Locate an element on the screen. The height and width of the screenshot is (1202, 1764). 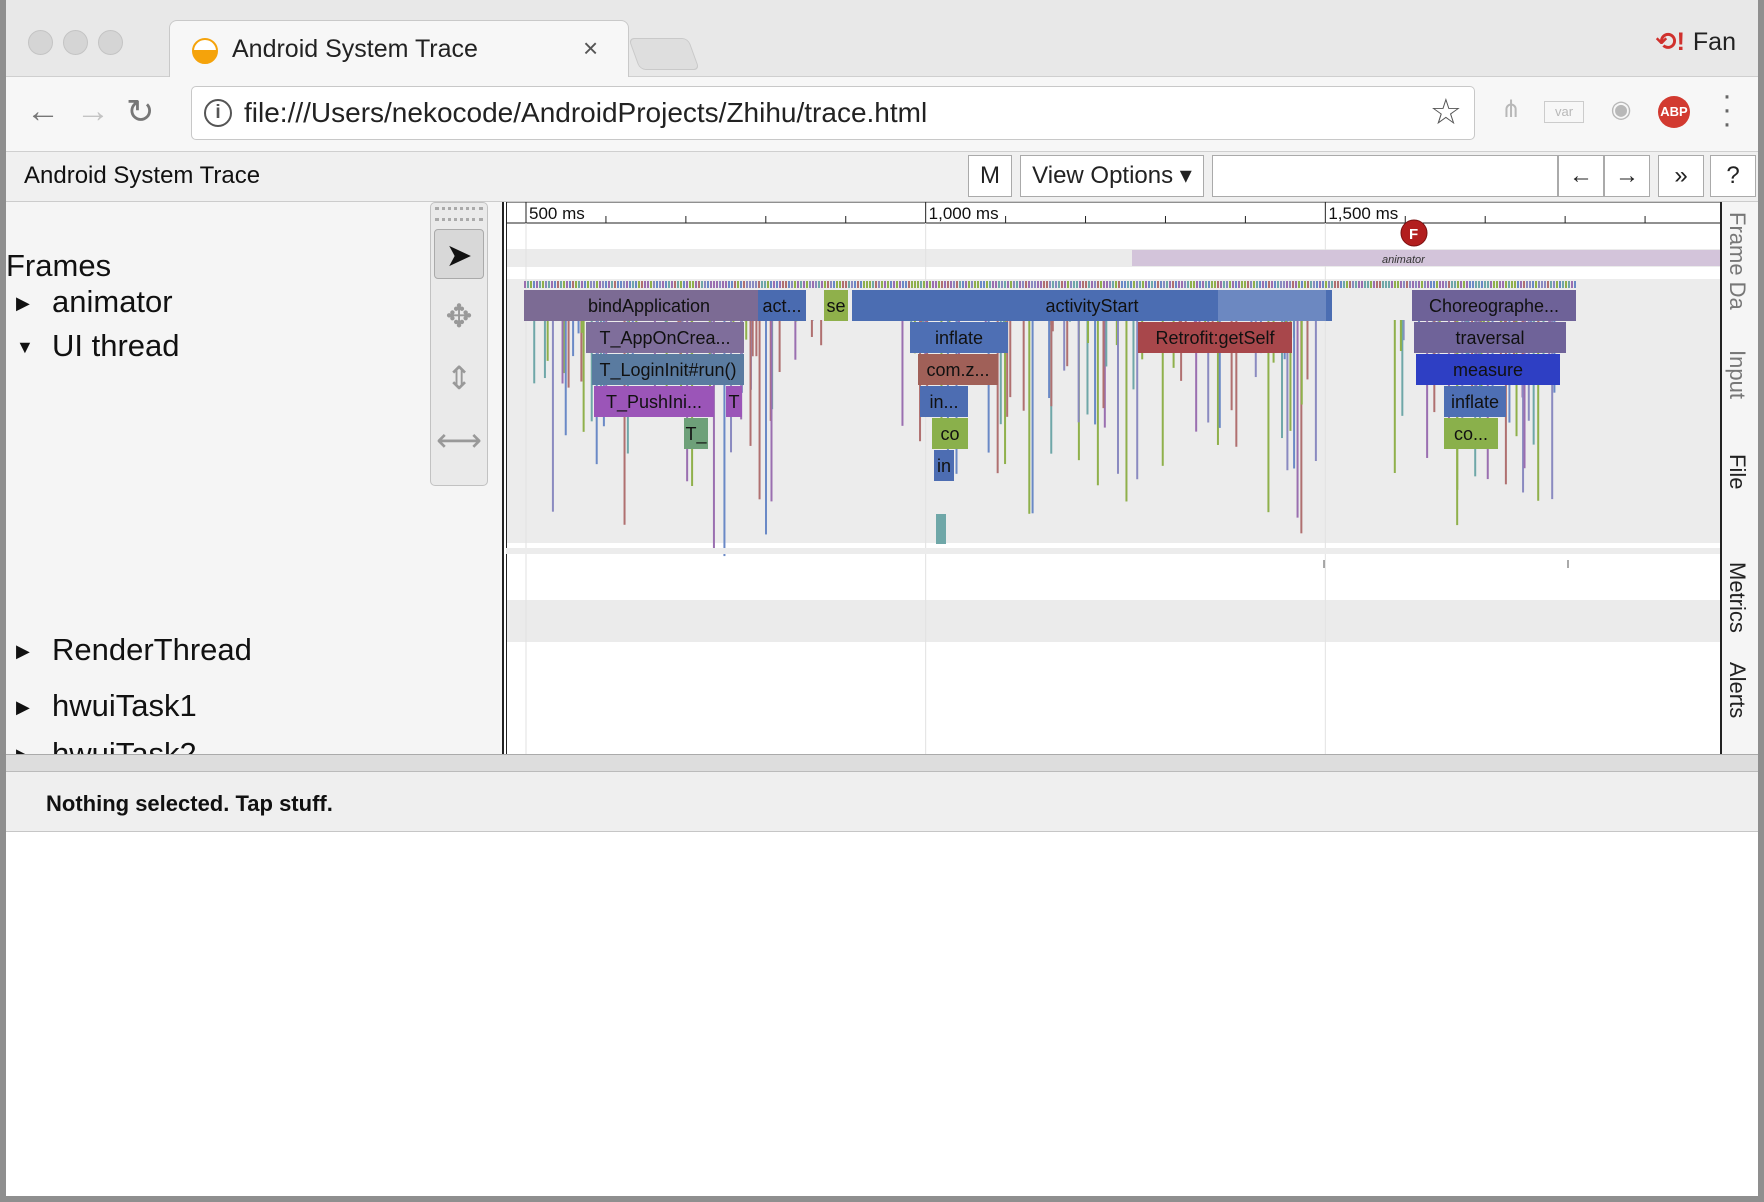
minimize-window-button is located at coordinates (75, 42).